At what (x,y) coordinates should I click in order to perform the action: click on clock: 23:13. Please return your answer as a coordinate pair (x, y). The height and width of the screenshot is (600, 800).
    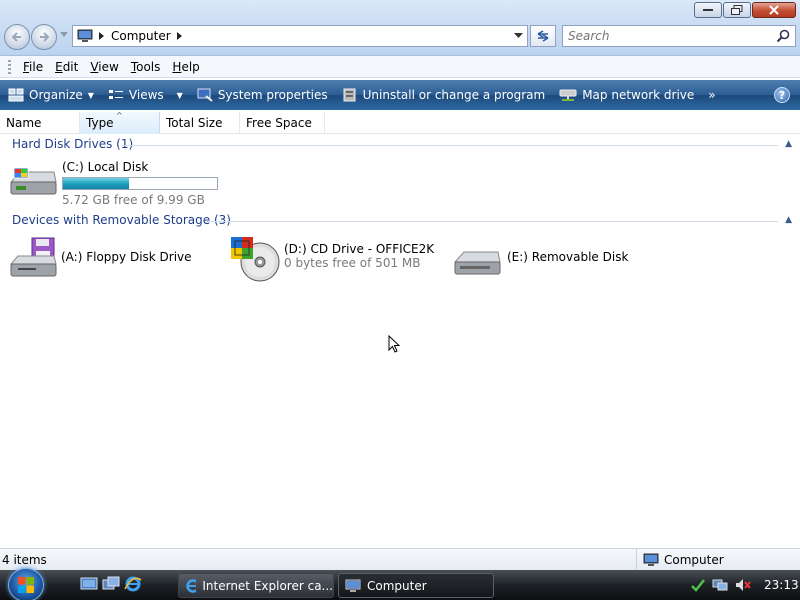
    Looking at the image, I should click on (781, 585).